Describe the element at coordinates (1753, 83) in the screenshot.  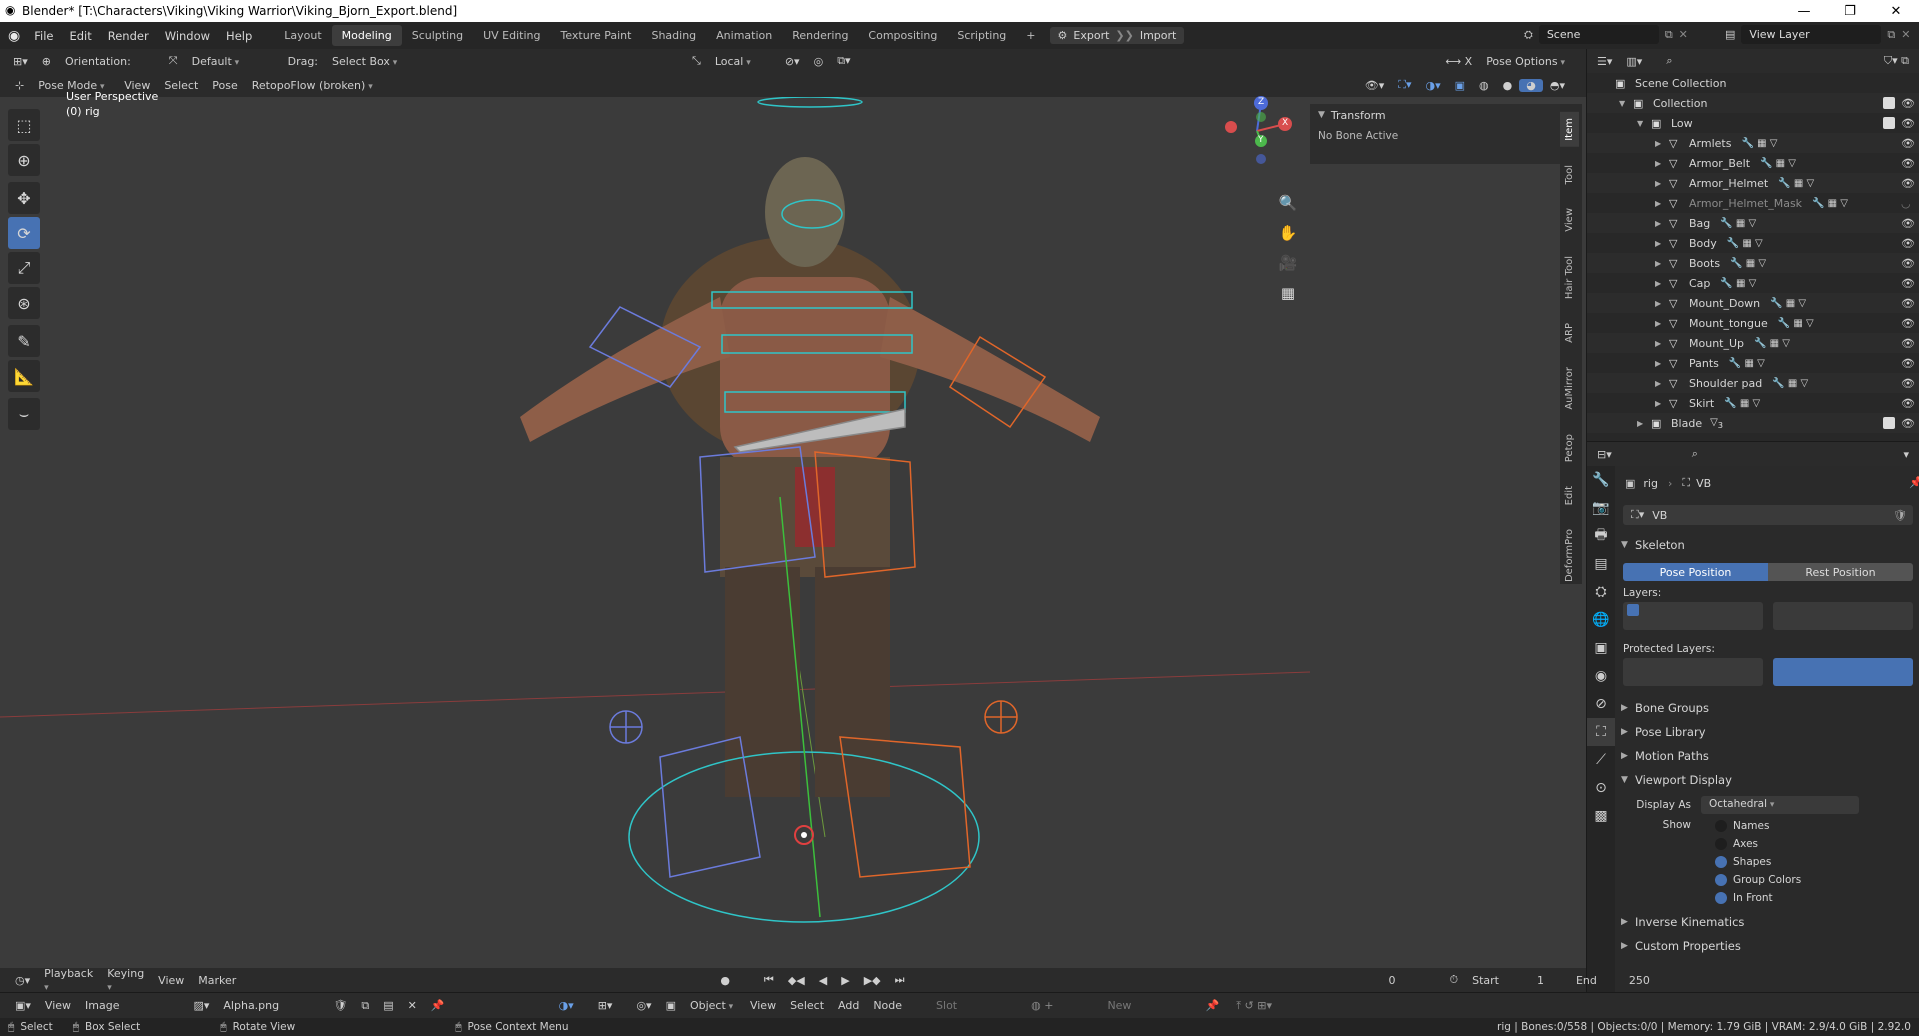
I see `outliner-scene-collection: ▣ Scene Collection` at that location.